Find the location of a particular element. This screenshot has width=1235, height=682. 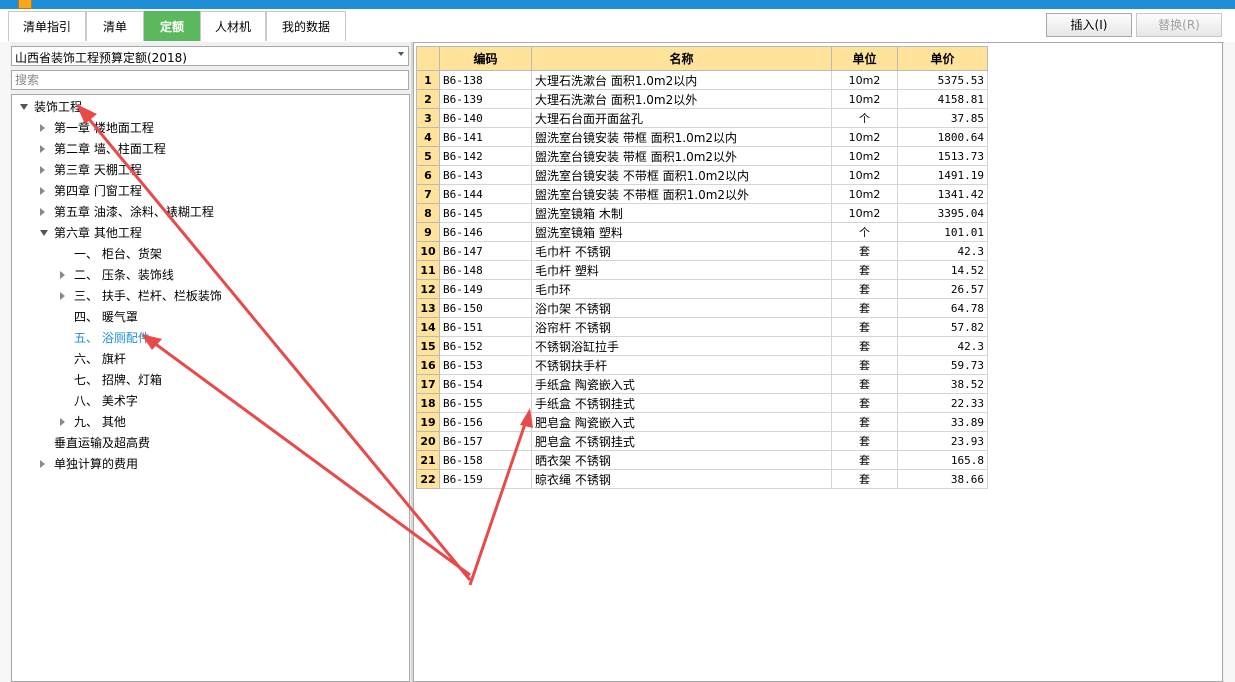

row-number: 8 is located at coordinates (428, 213).